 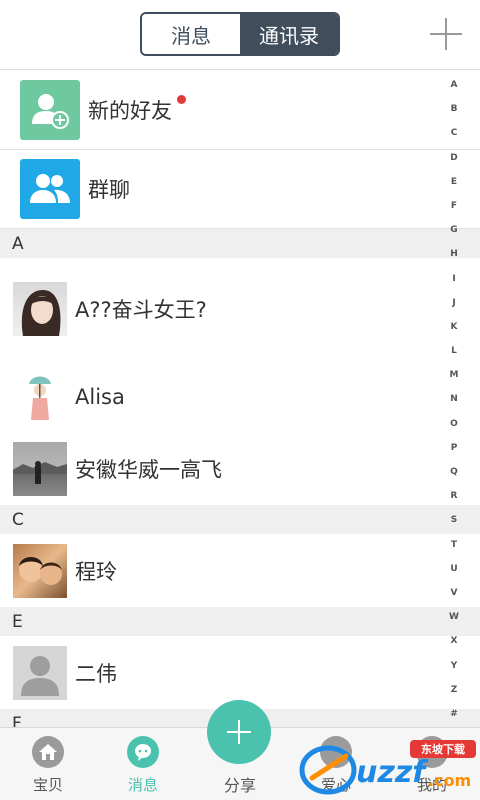 I want to click on svg-text: uzzf, so click(x=392, y=772).